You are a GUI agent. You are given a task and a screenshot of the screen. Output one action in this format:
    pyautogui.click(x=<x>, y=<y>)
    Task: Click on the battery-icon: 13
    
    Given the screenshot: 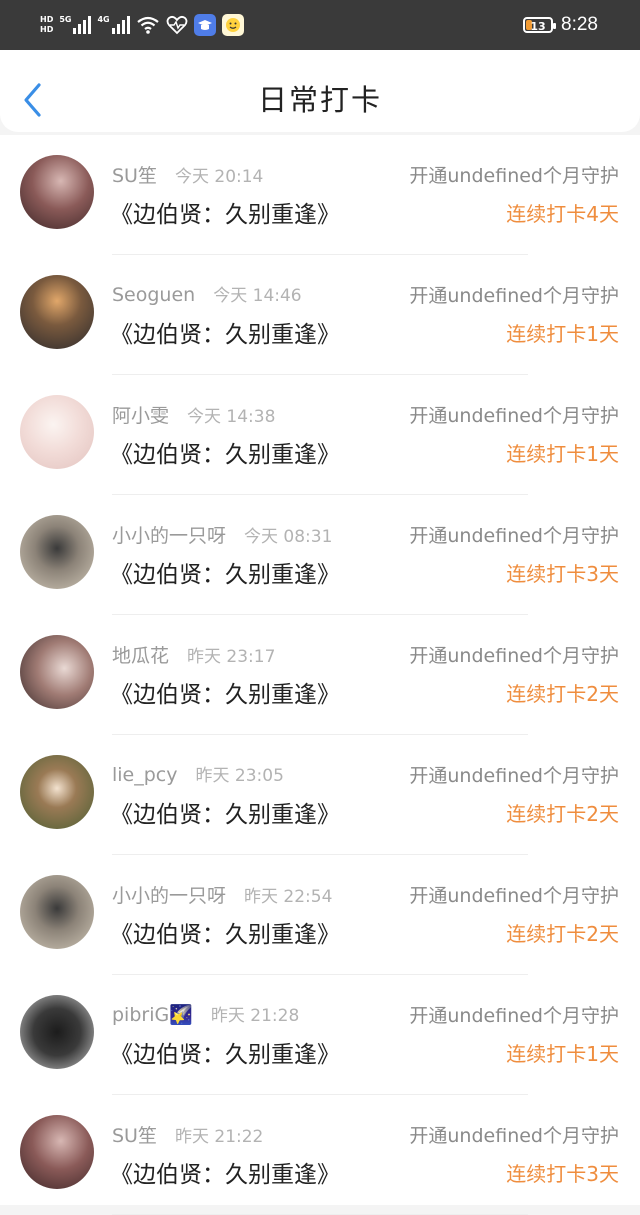 What is the action you would take?
    pyautogui.click(x=540, y=25)
    